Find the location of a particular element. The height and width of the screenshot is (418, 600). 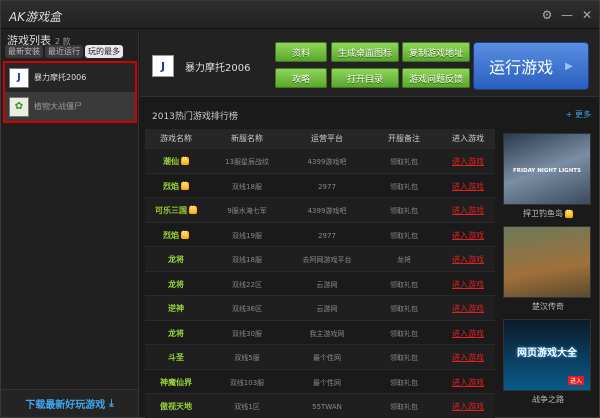

game-name-cell-text: 傲视天地 is located at coordinates (176, 407).